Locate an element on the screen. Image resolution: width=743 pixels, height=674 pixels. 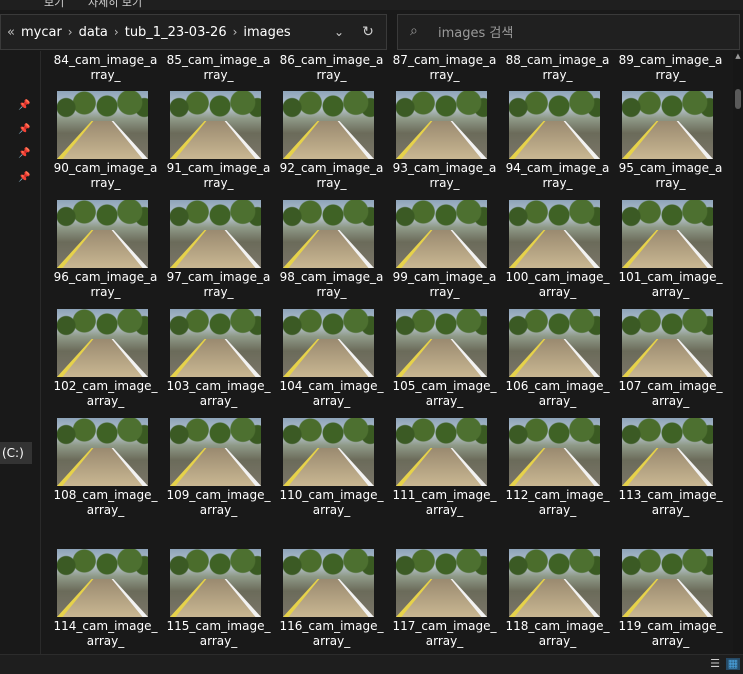
file-item: 93_cam_image_a rray_ is located at coordinates (444, 176).